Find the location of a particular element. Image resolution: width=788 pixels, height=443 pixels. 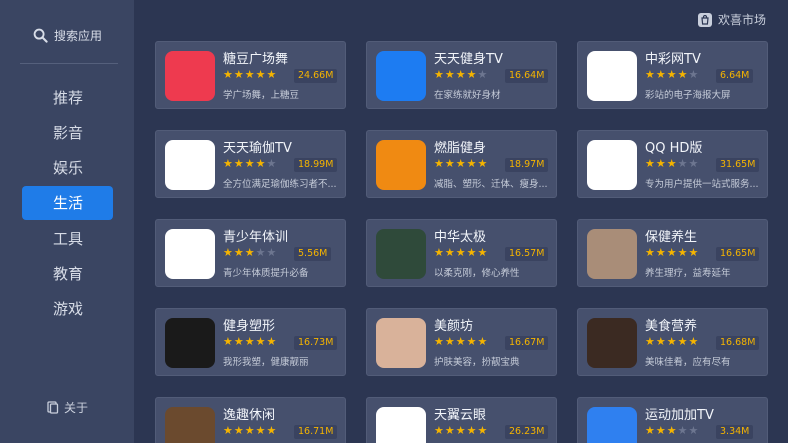

nav-item-tools: 工具 is located at coordinates (67, 238).